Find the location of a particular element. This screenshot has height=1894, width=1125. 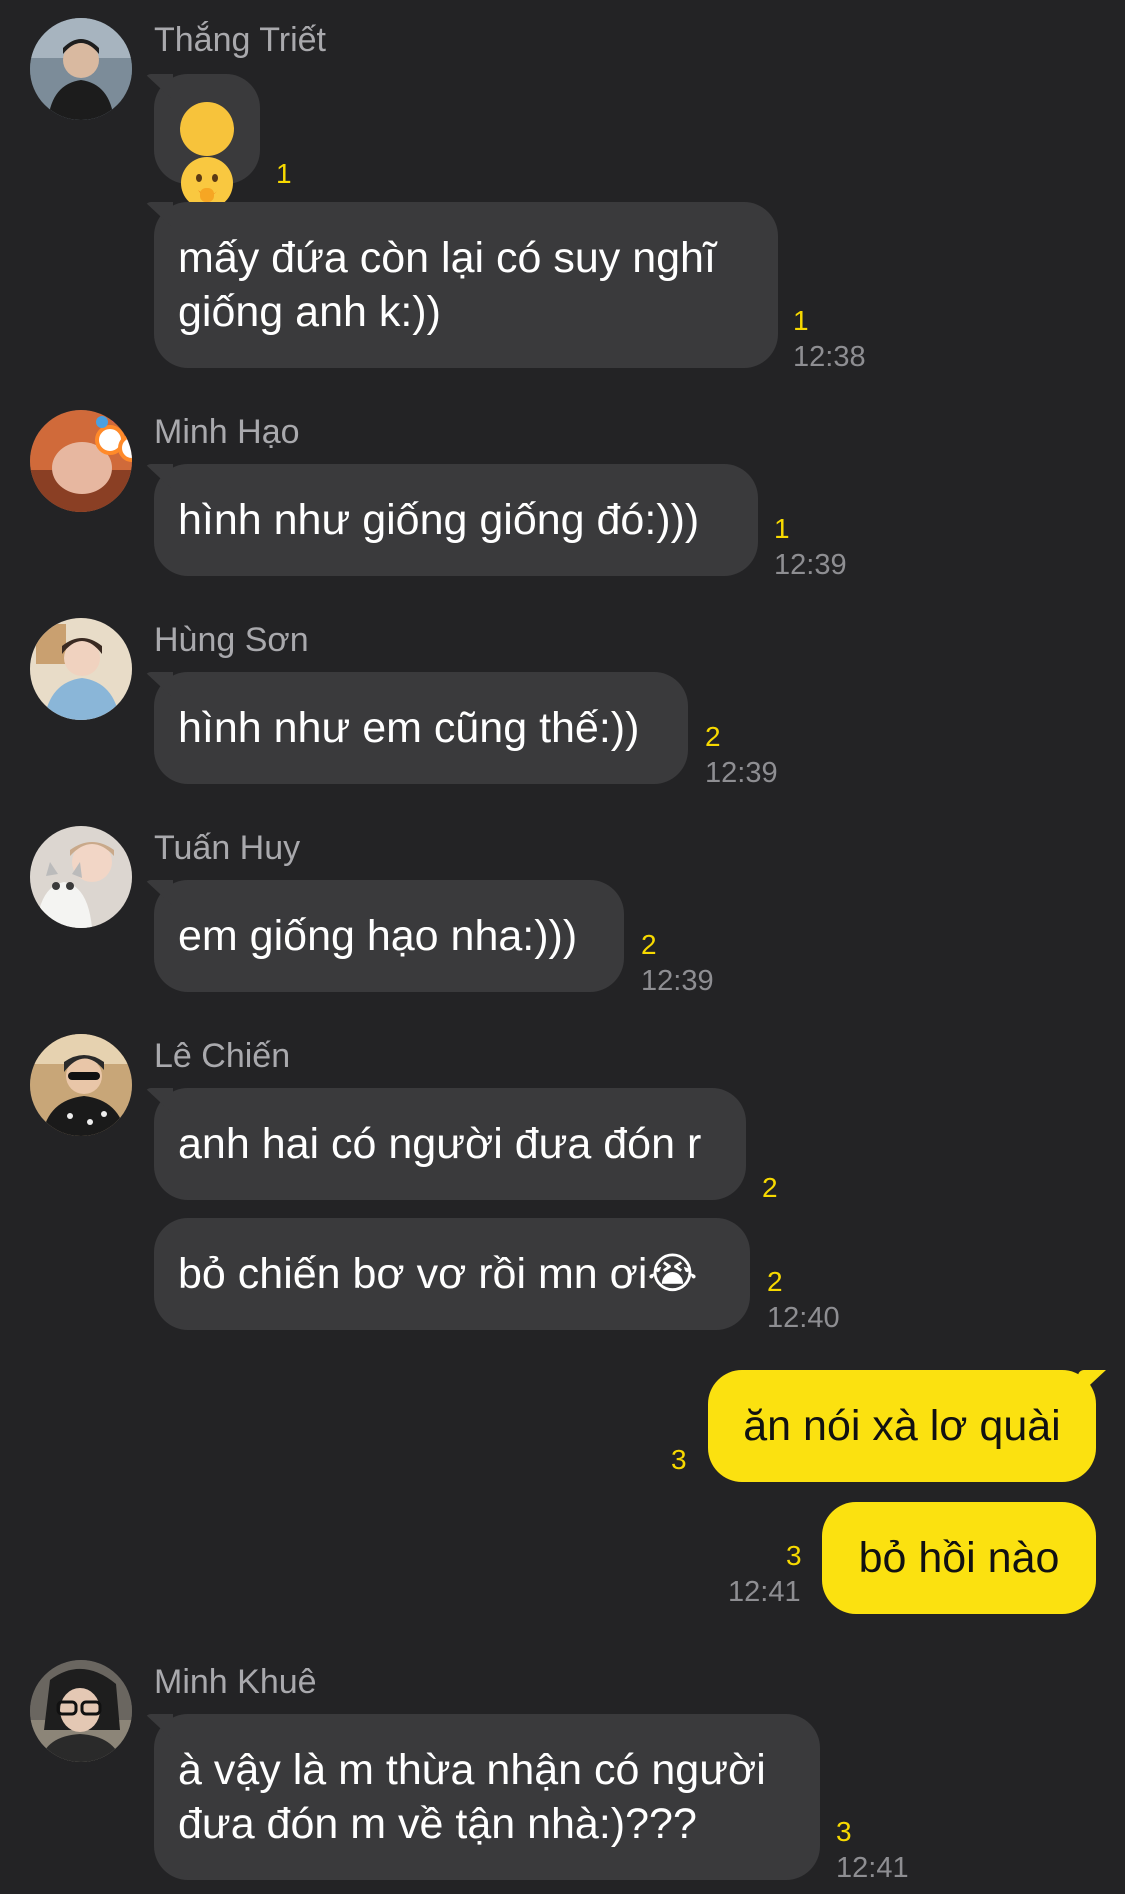

avatar-minh-hao is located at coordinates (81, 461).